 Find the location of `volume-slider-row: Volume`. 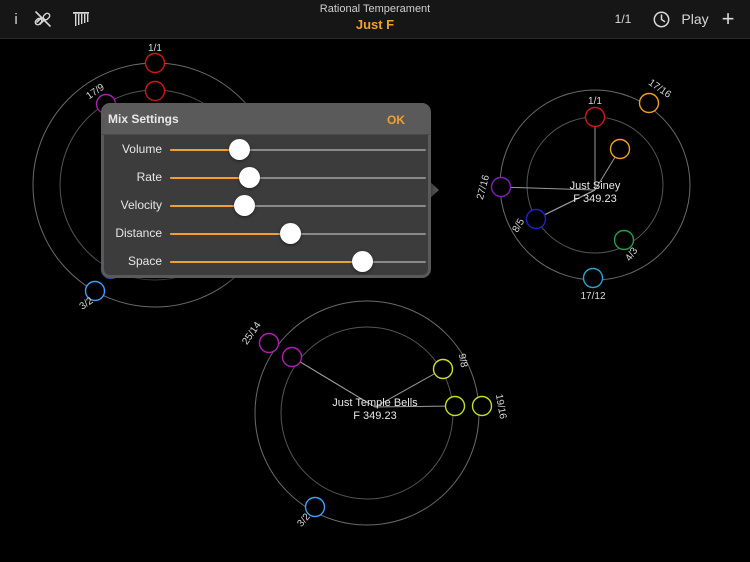

volume-slider-row: Volume is located at coordinates (266, 150).